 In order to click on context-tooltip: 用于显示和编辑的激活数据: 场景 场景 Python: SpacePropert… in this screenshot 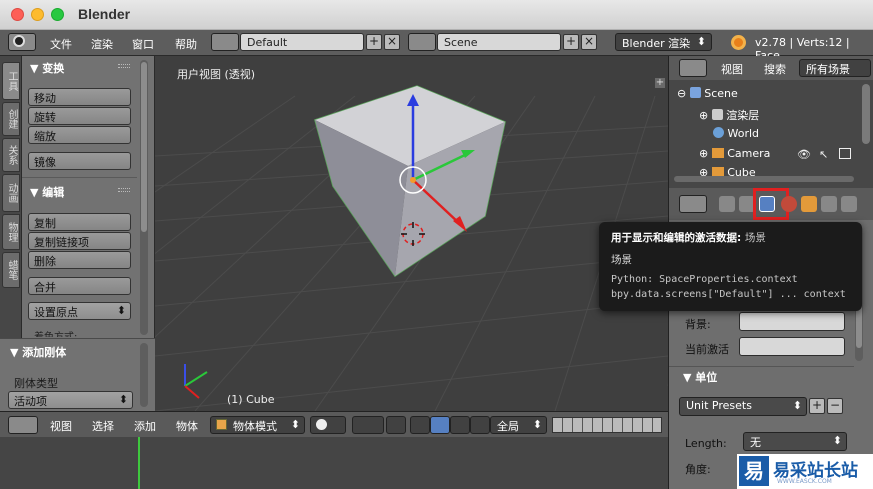, I will do `click(730, 266)`.